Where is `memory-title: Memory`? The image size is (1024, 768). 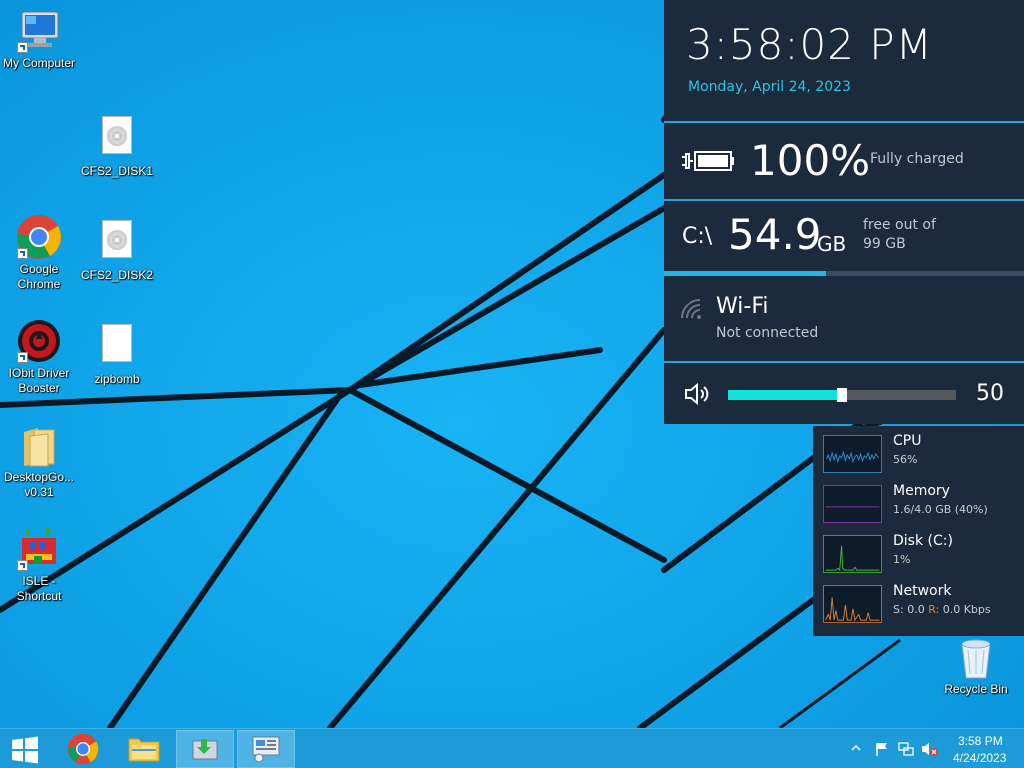 memory-title: Memory is located at coordinates (921, 491).